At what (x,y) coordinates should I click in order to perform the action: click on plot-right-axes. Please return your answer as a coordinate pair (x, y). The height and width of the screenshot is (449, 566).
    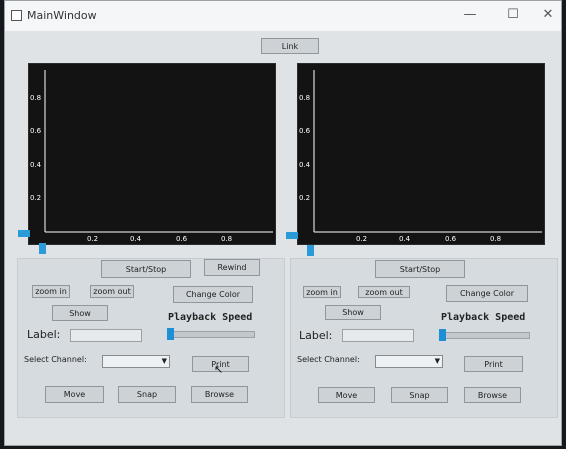
    Looking at the image, I should click on (427, 151).